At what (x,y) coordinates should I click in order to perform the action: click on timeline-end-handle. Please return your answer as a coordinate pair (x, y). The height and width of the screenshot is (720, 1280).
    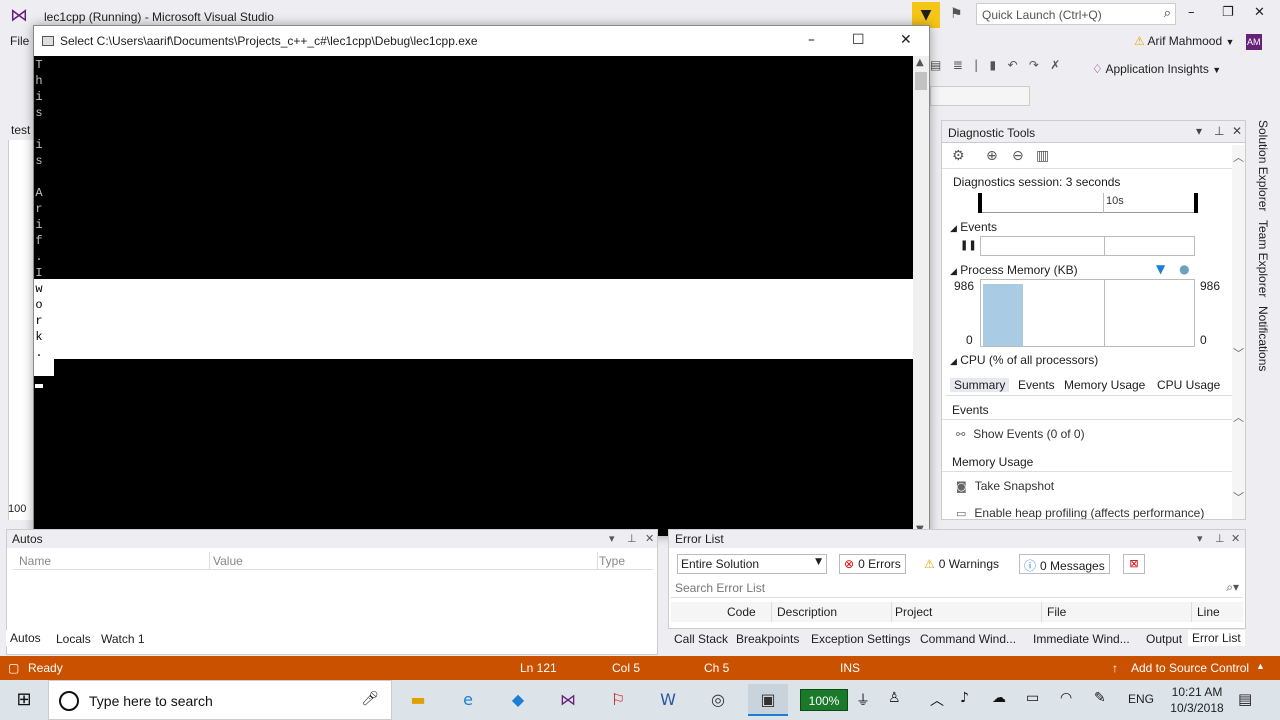
    Looking at the image, I should click on (1196, 203).